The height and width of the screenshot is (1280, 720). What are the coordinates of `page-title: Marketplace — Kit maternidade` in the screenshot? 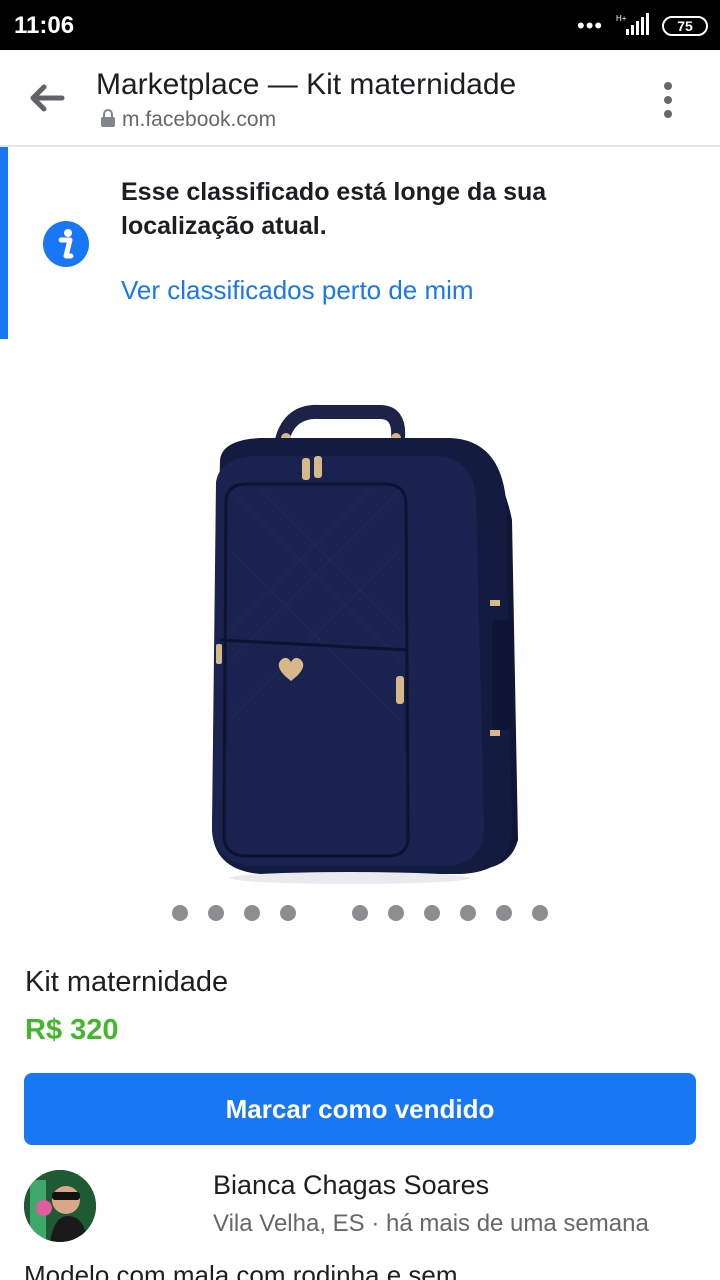 It's located at (306, 84).